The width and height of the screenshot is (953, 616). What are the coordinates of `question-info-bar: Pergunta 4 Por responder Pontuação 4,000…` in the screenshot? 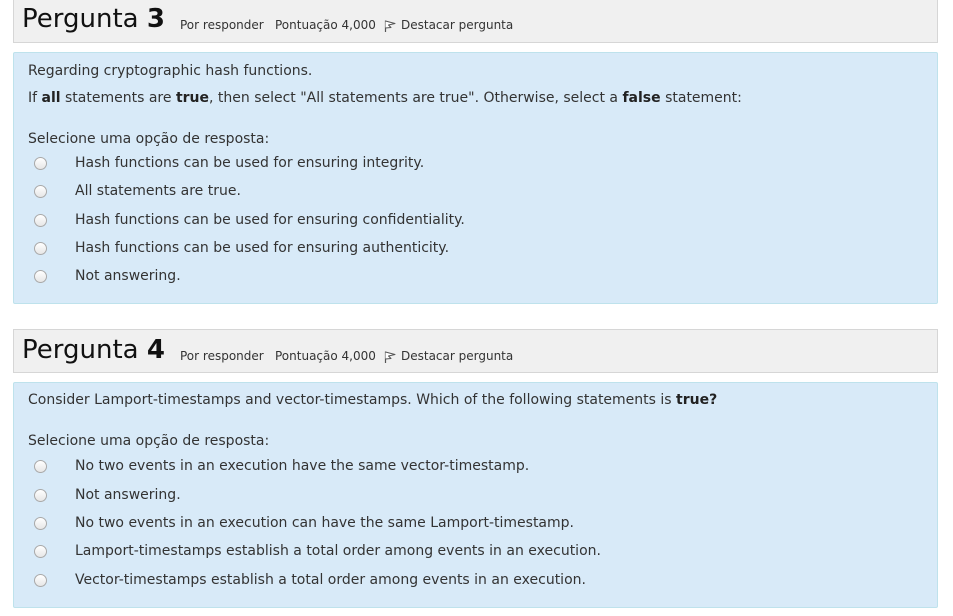 It's located at (475, 351).